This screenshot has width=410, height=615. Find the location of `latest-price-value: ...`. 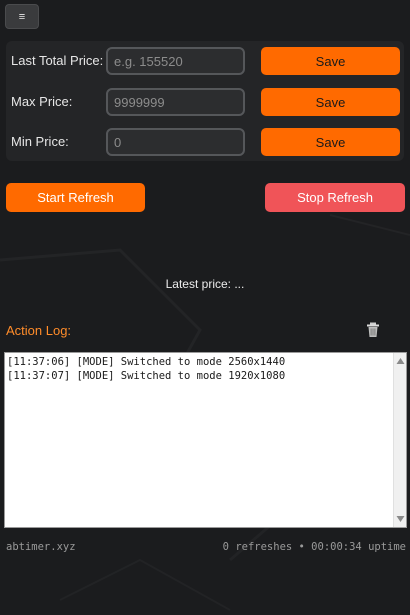

latest-price-value: ... is located at coordinates (239, 284).